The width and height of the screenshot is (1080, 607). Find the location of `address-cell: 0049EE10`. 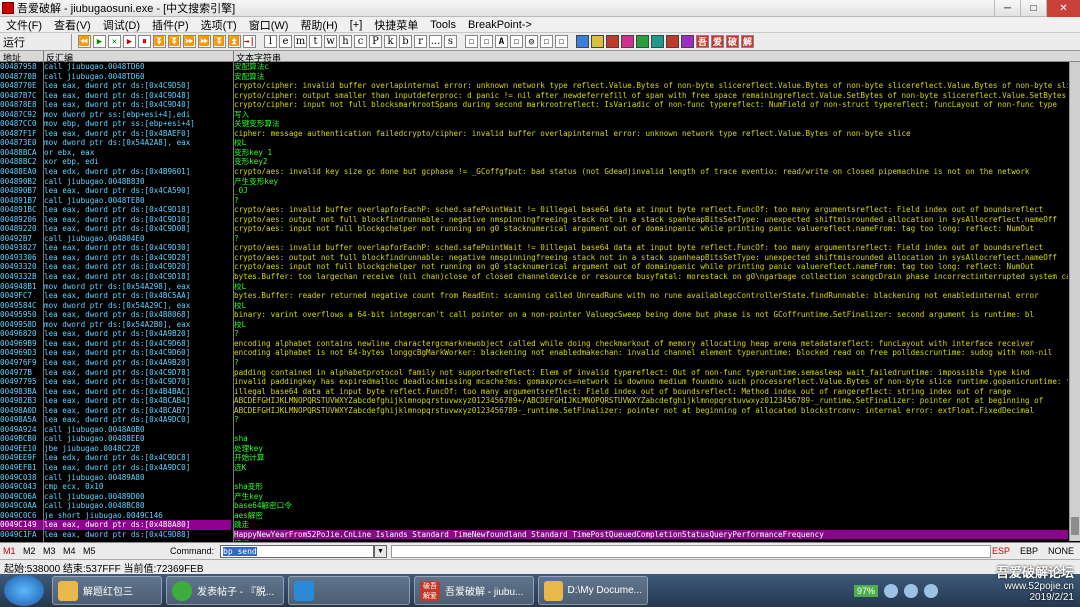

address-cell: 0049EE10 is located at coordinates (21, 449).